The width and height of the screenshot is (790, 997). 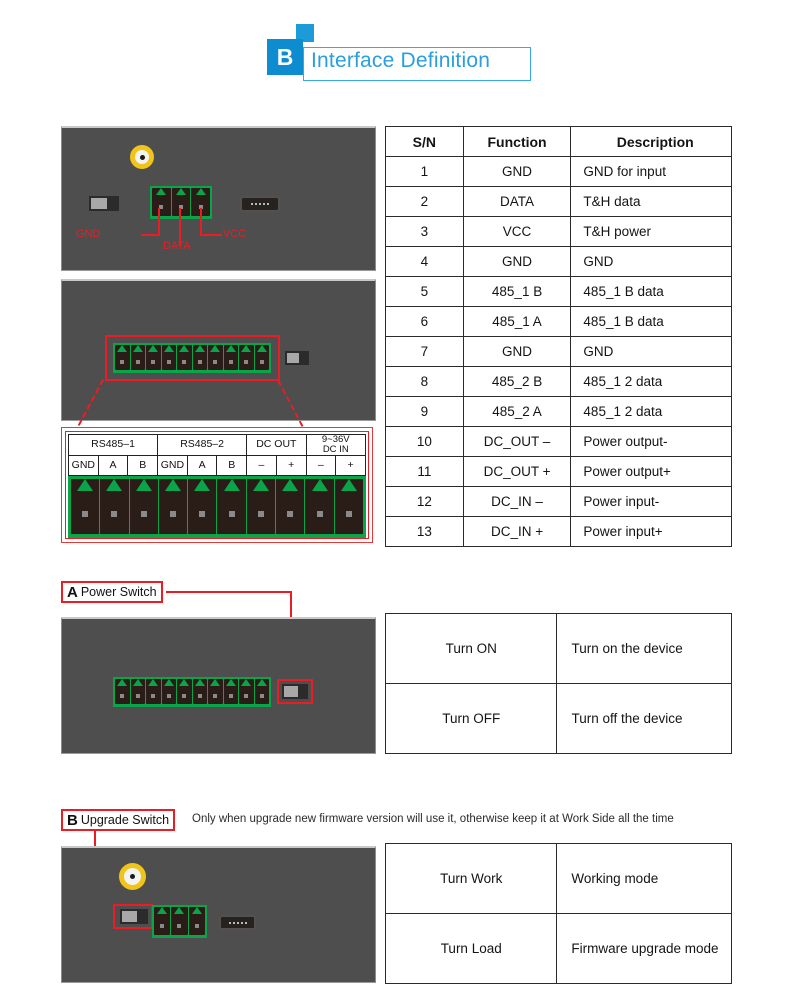 I want to click on pinout-group-dc-in: 9~36V DC IN, so click(x=335, y=445).